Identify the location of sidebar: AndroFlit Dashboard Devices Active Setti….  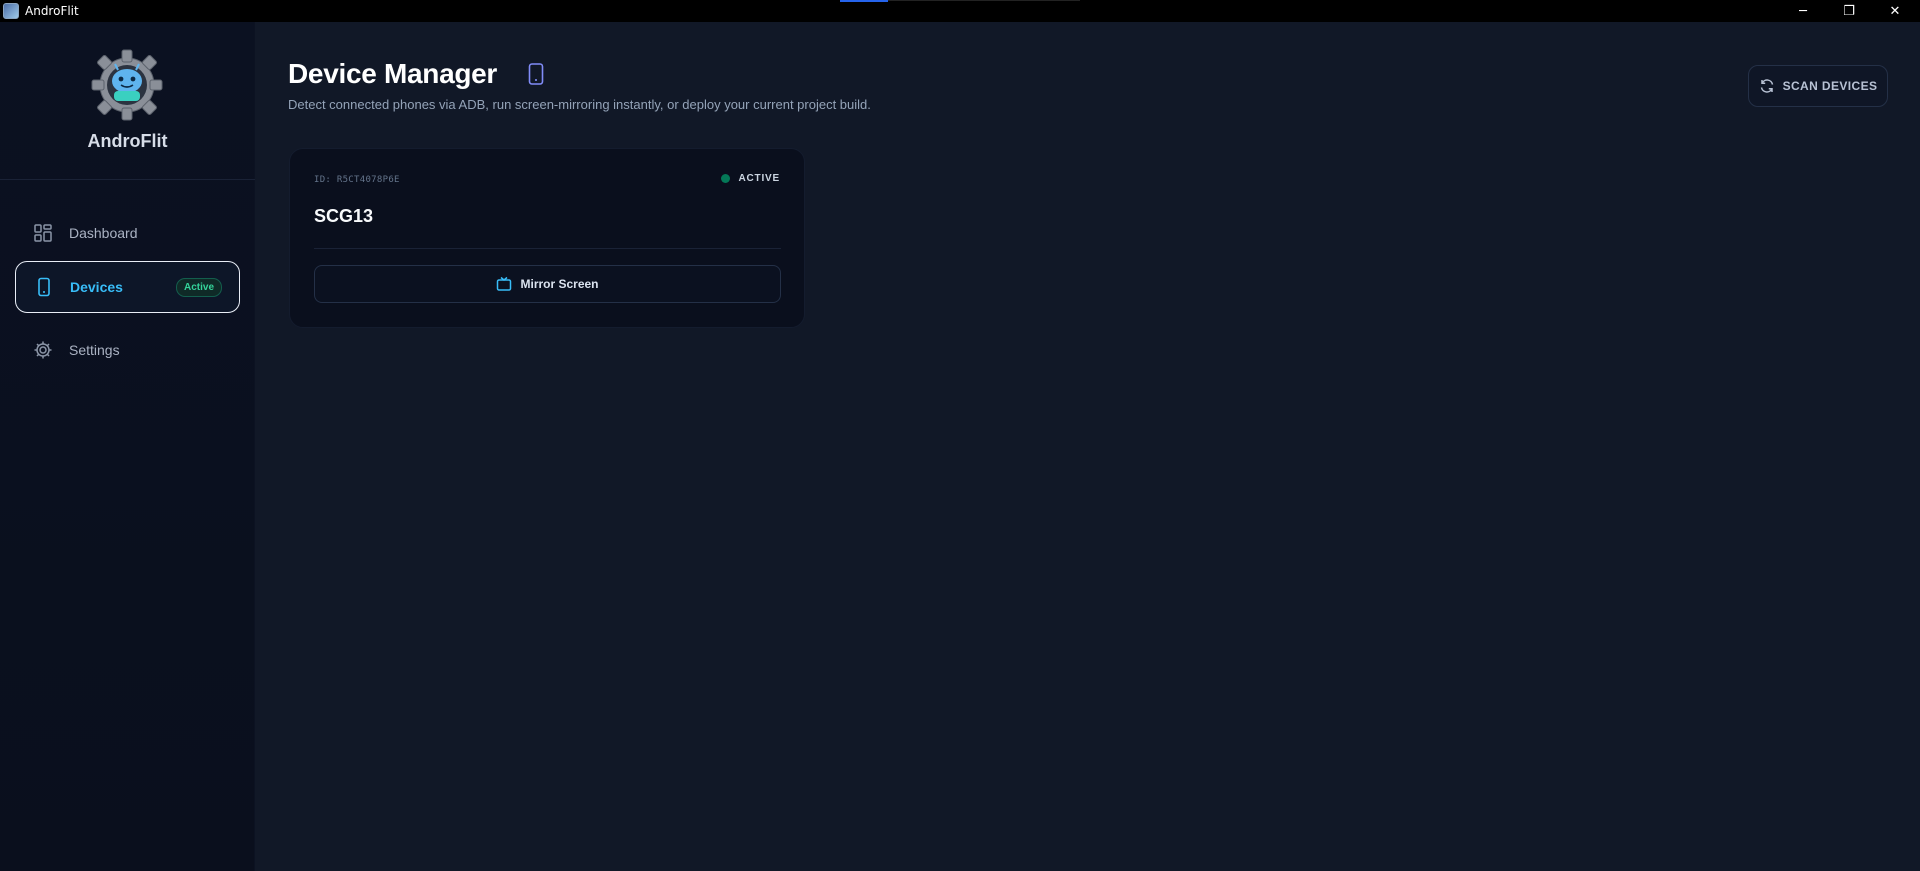
(127, 446).